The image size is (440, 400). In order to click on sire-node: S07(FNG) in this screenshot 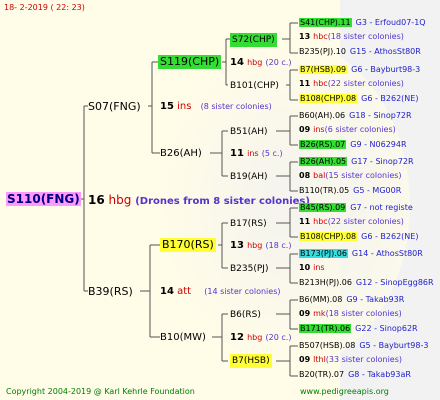, I will do `click(114, 107)`.